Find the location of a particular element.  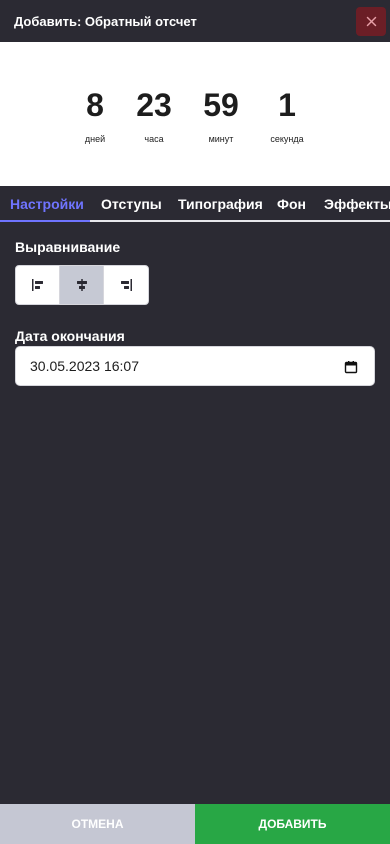

calendar-icon is located at coordinates (351, 367).